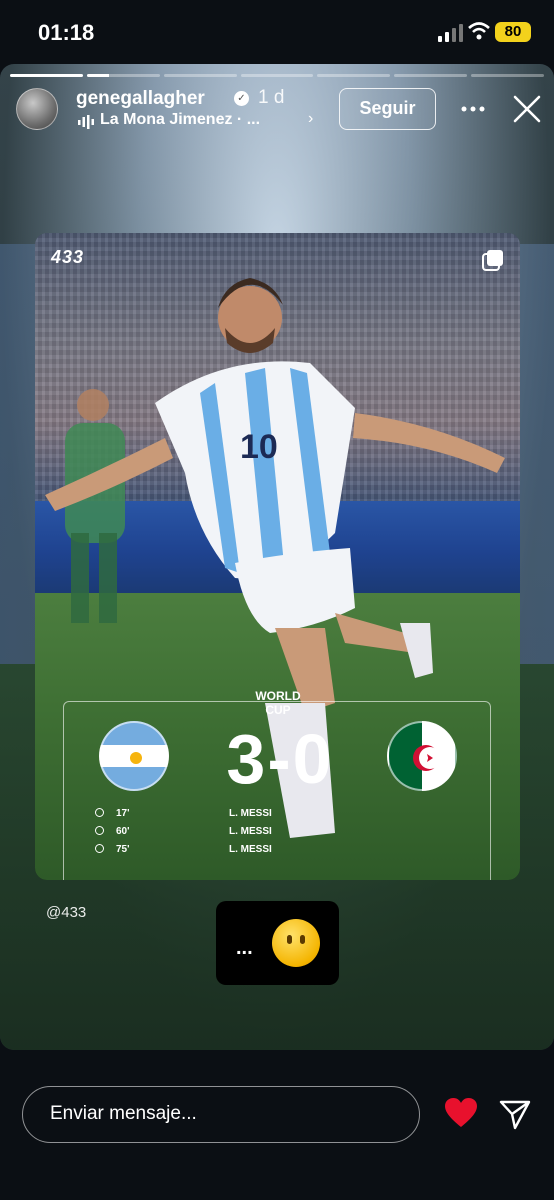  Describe the element at coordinates (473, 109) in the screenshot. I see `more-options-icon` at that location.